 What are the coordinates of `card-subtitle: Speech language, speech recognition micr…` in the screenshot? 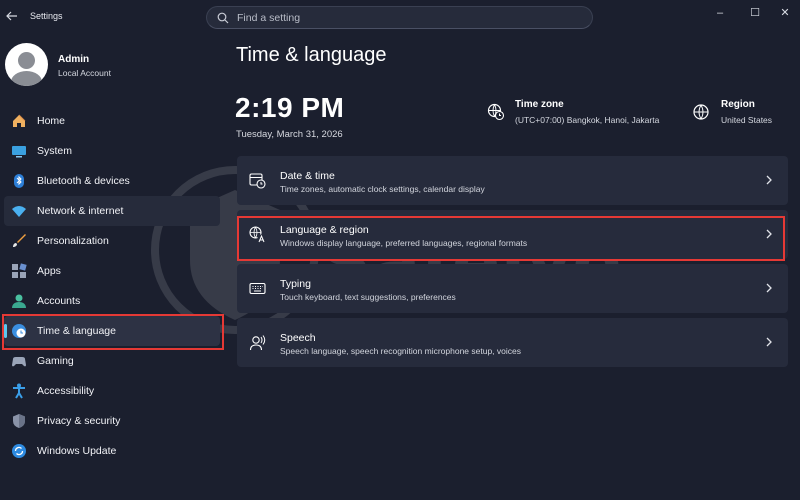 It's located at (400, 351).